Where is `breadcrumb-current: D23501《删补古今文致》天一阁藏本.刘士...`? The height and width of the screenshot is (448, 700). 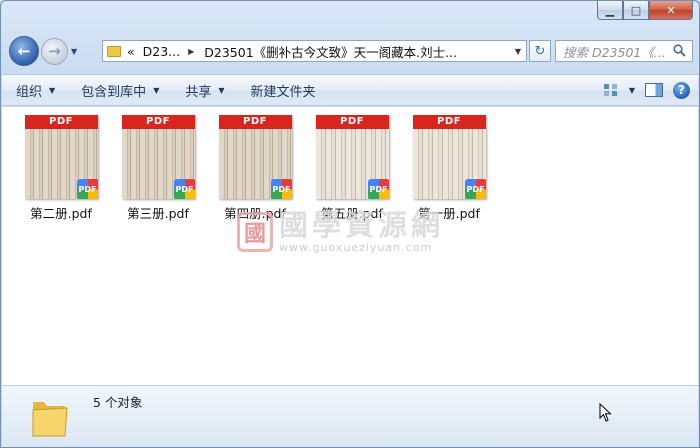
breadcrumb-current: D23501《删补古今文致》天一阁藏本.刘士... is located at coordinates (330, 51).